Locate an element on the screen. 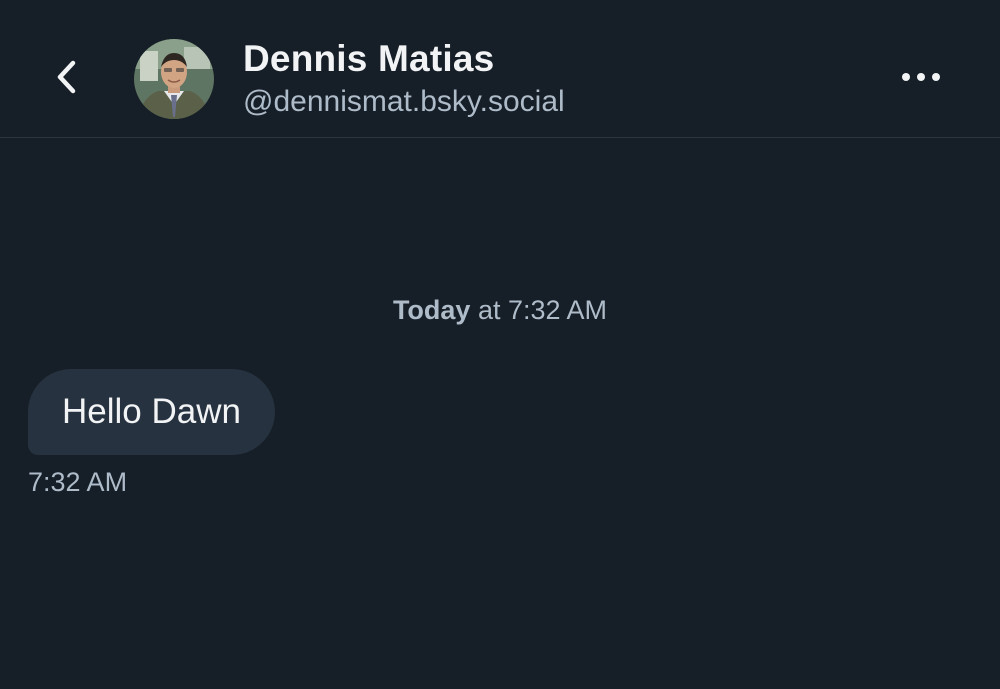 The image size is (1000, 689). date-separator: Today at 7:32 AM is located at coordinates (500, 310).